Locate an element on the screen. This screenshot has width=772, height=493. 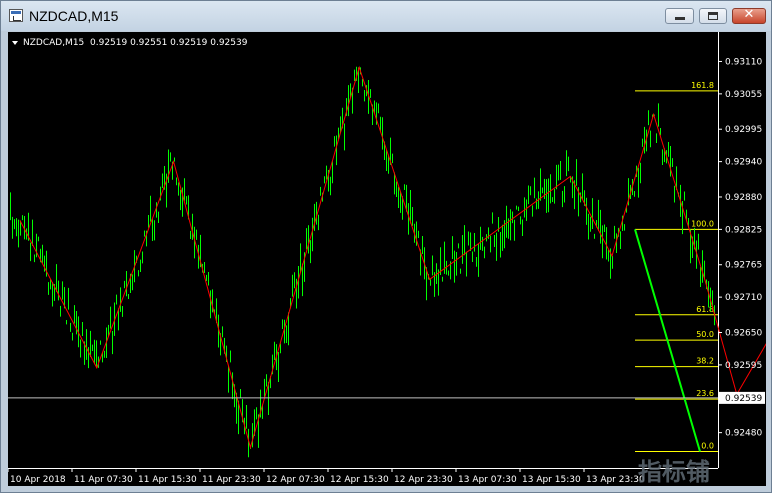
price-axis-label: 0.92880 is located at coordinates (743, 198).